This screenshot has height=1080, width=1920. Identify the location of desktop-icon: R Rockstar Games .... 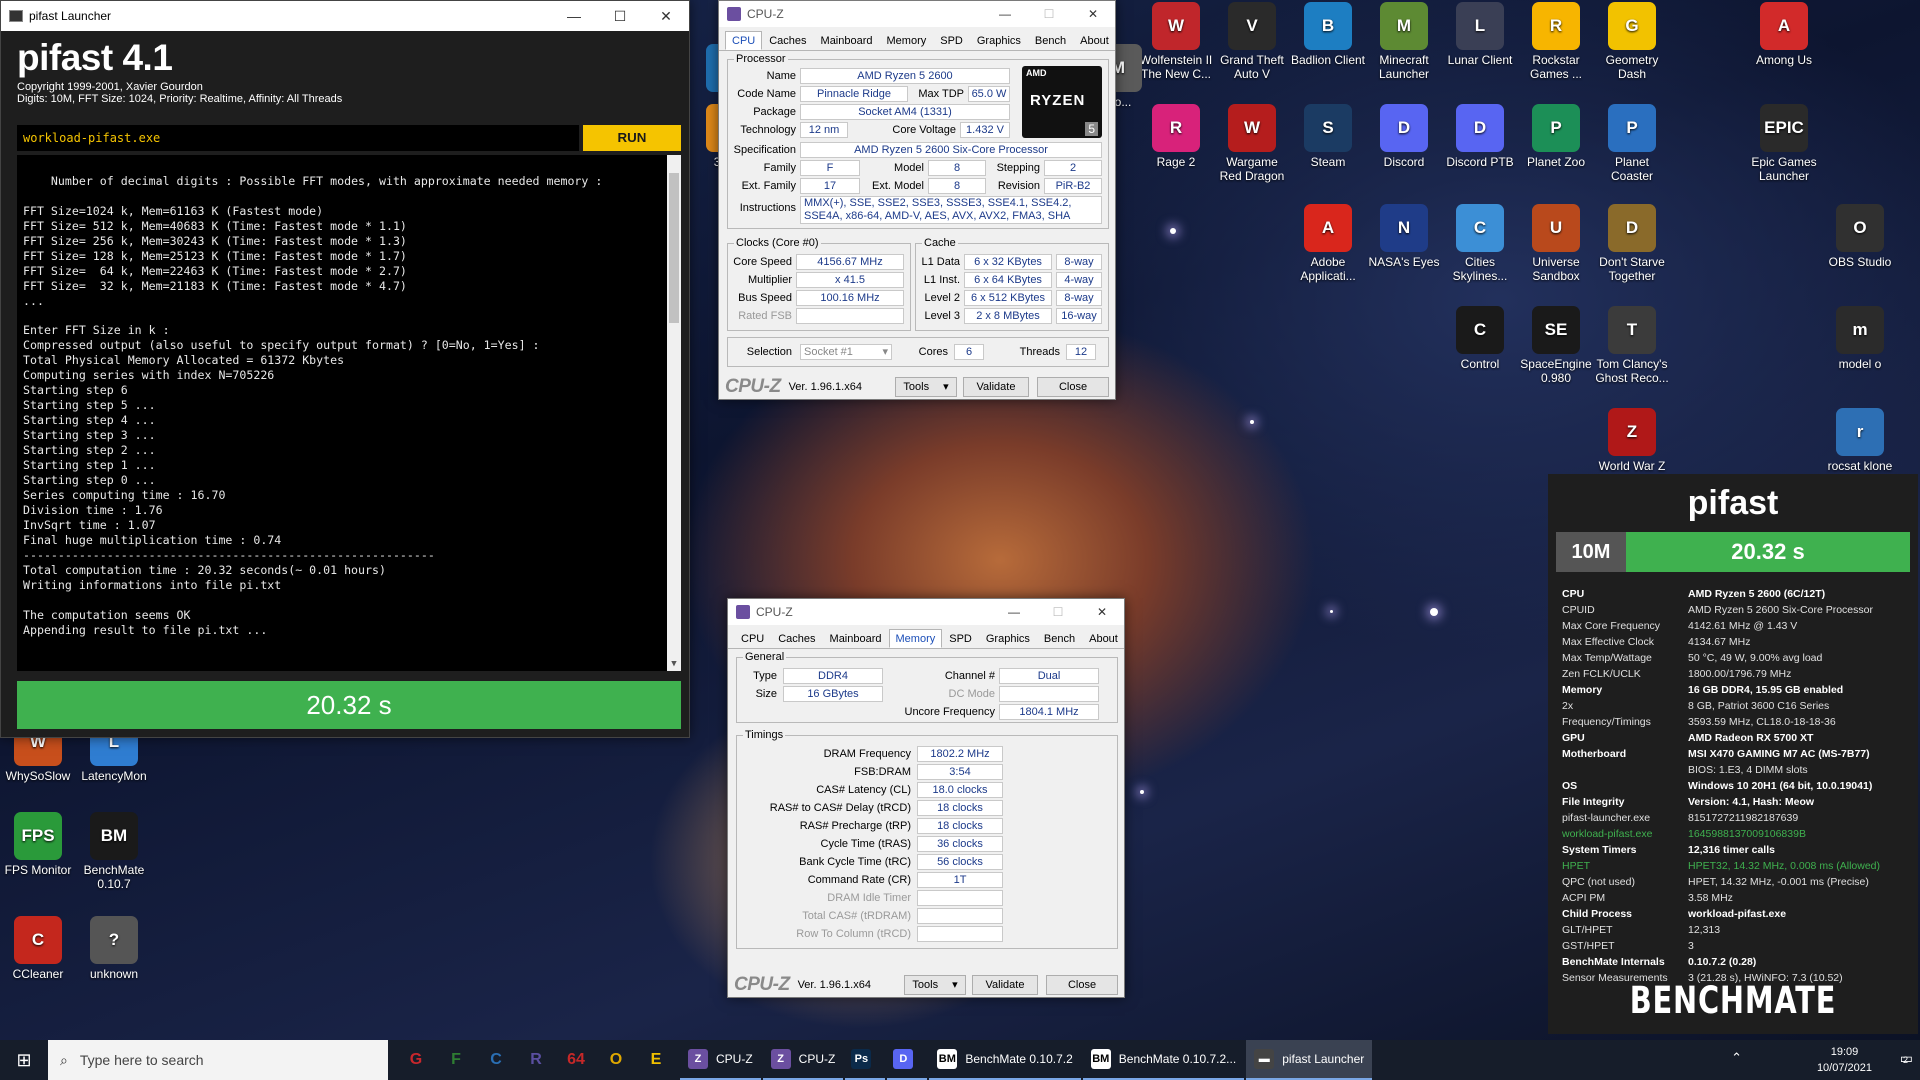
(1556, 41).